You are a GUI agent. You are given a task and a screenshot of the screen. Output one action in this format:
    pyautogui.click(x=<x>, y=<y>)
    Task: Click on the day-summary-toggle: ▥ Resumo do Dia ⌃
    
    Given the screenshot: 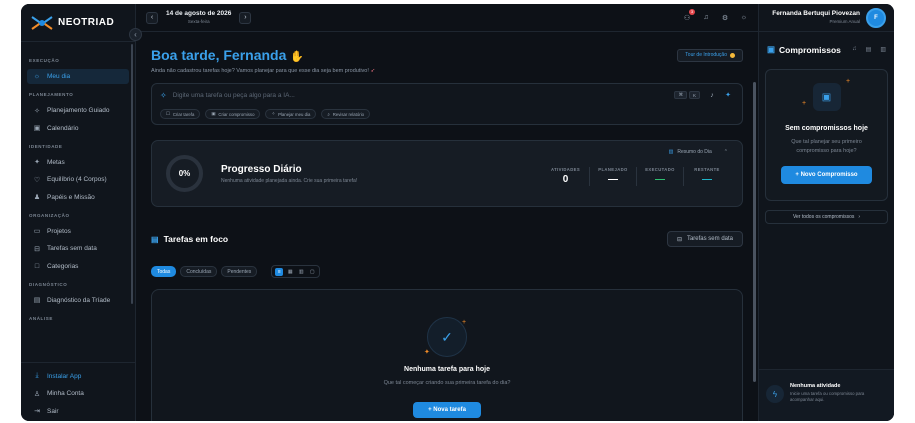 What is the action you would take?
    pyautogui.click(x=698, y=152)
    